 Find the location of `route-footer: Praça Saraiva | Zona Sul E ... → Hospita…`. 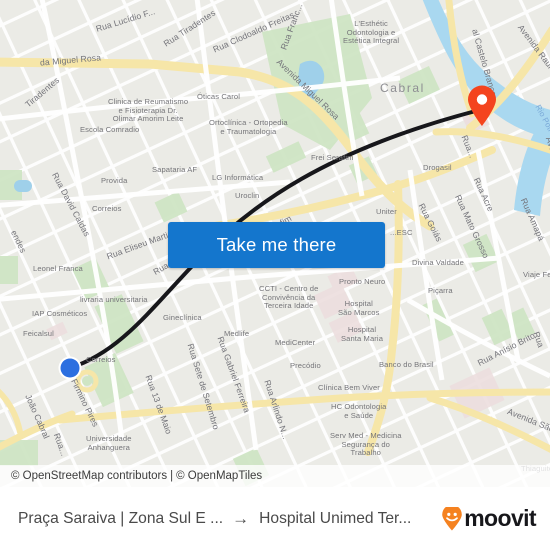

route-footer: Praça Saraiva | Zona Sul E ... → Hospita… is located at coordinates (275, 518).